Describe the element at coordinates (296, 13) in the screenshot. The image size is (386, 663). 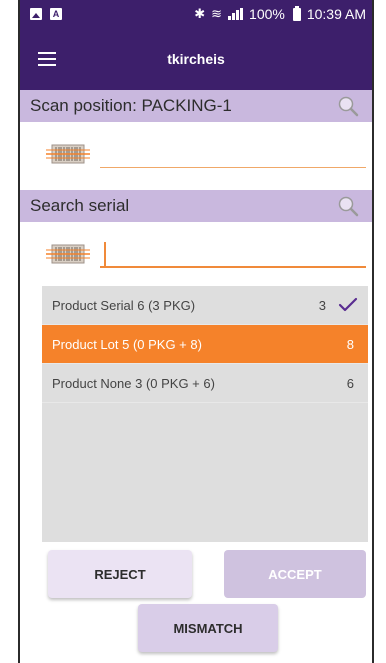
I see `battery-icon` at that location.